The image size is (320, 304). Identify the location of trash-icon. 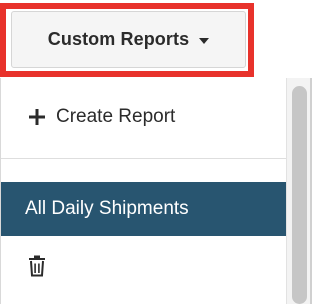
(37, 266).